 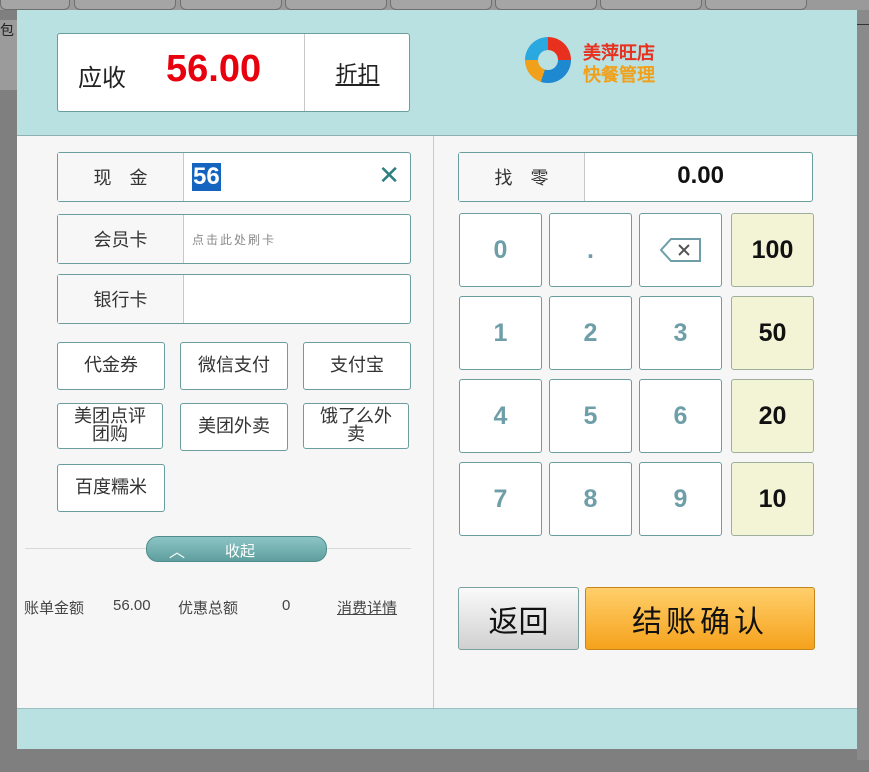 I want to click on amount-due-value: 56.00, so click(x=214, y=69).